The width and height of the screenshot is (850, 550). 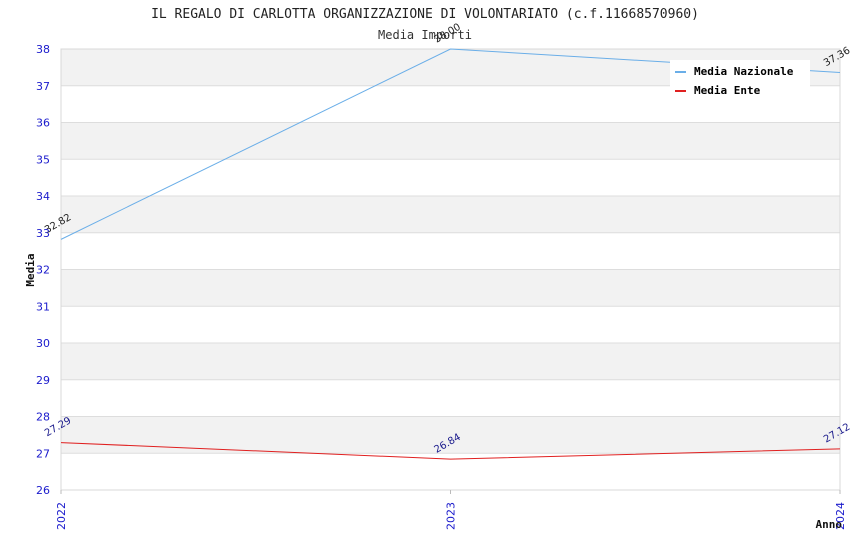 What do you see at coordinates (727, 90) in the screenshot?
I see `legend-label: Media Ente` at bounding box center [727, 90].